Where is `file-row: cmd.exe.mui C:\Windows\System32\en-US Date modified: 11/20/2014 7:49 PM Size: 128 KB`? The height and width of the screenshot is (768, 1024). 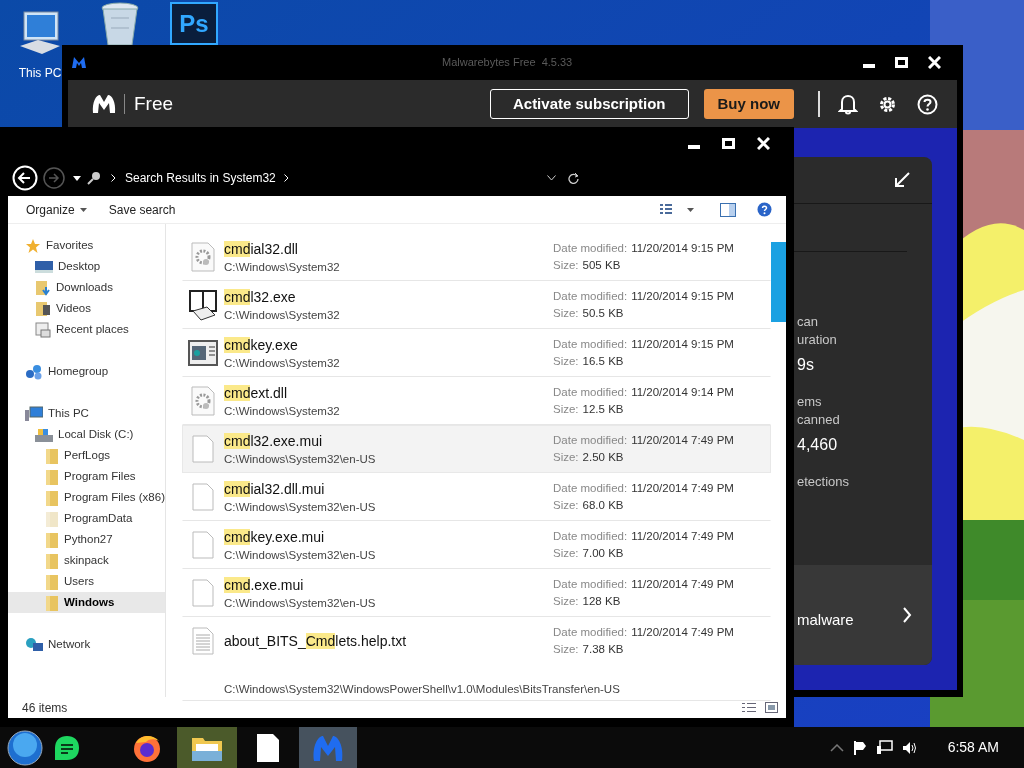
file-row: cmd.exe.mui C:\Windows\System32\en-US Date modified: 11/20/2014 7:49 PM Size: 128 KB is located at coordinates (476, 593).